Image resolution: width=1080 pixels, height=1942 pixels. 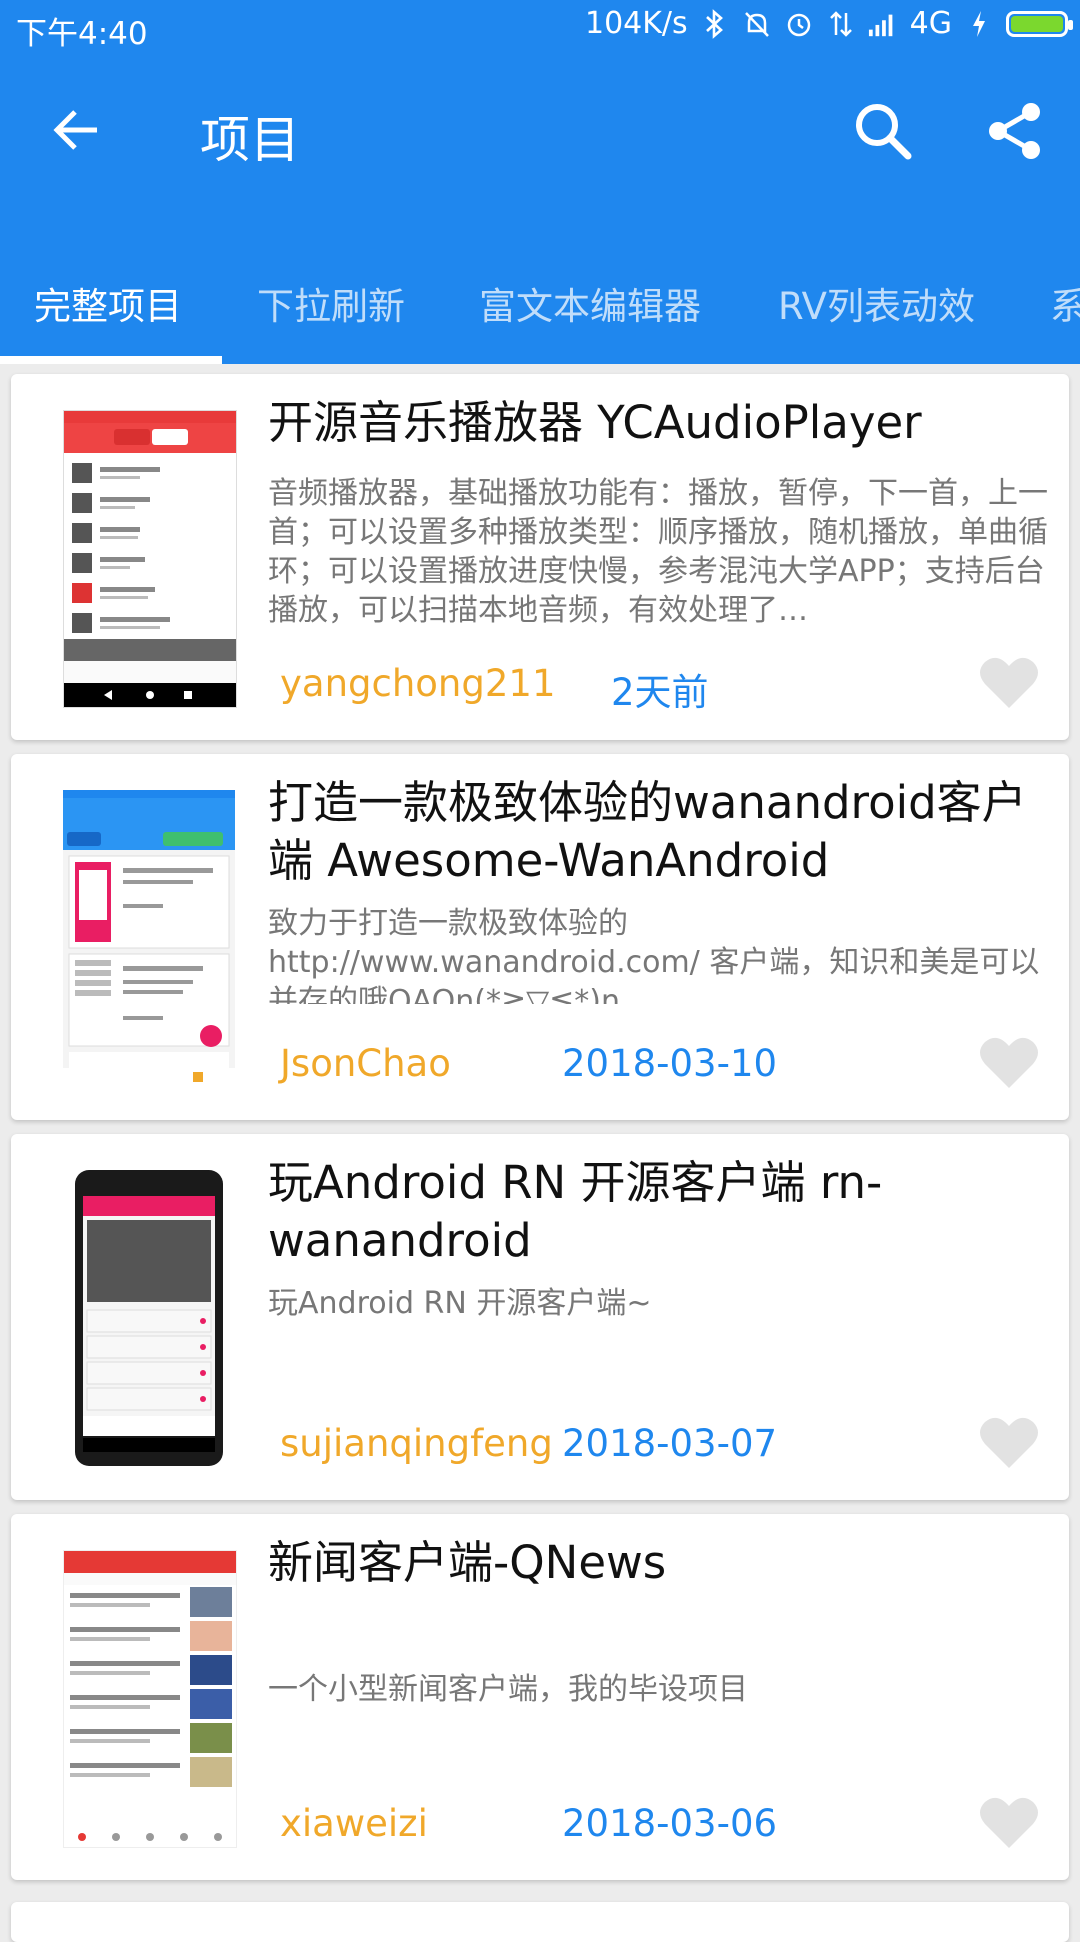 What do you see at coordinates (416, 1443) in the screenshot?
I see `project-author: sujianqingfeng` at bounding box center [416, 1443].